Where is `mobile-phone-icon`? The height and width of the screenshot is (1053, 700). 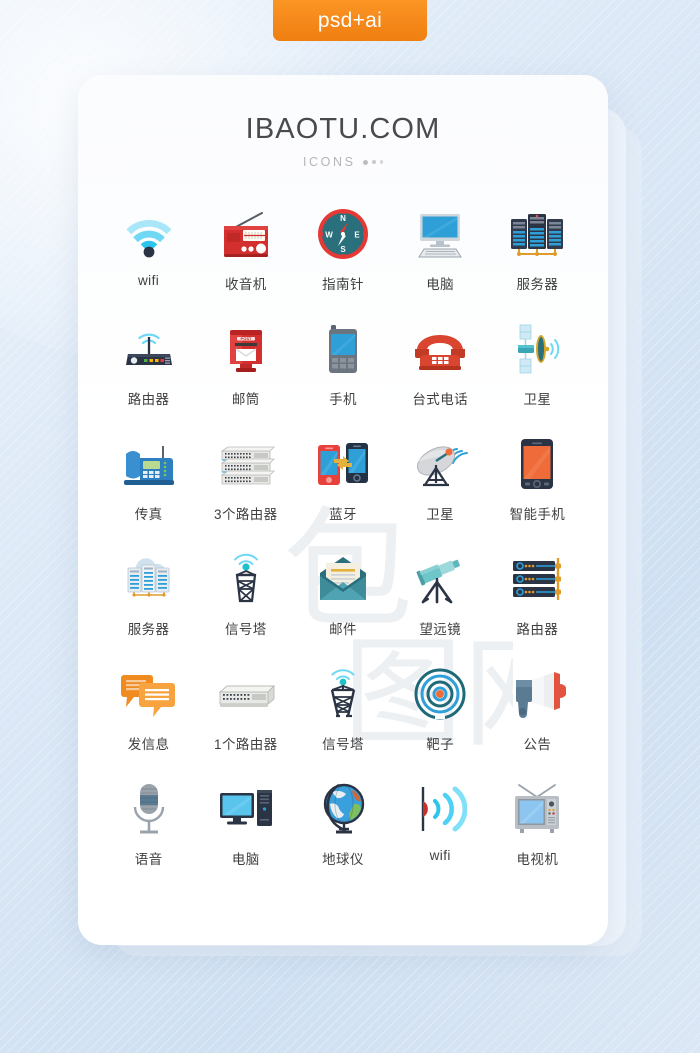 mobile-phone-icon is located at coordinates (343, 349).